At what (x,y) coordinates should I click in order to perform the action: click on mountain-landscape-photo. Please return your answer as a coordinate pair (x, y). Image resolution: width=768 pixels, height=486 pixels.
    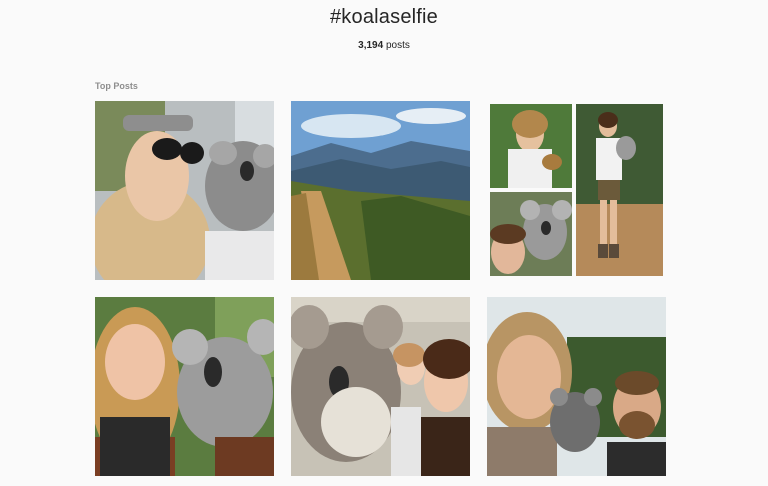
    Looking at the image, I should click on (380, 190).